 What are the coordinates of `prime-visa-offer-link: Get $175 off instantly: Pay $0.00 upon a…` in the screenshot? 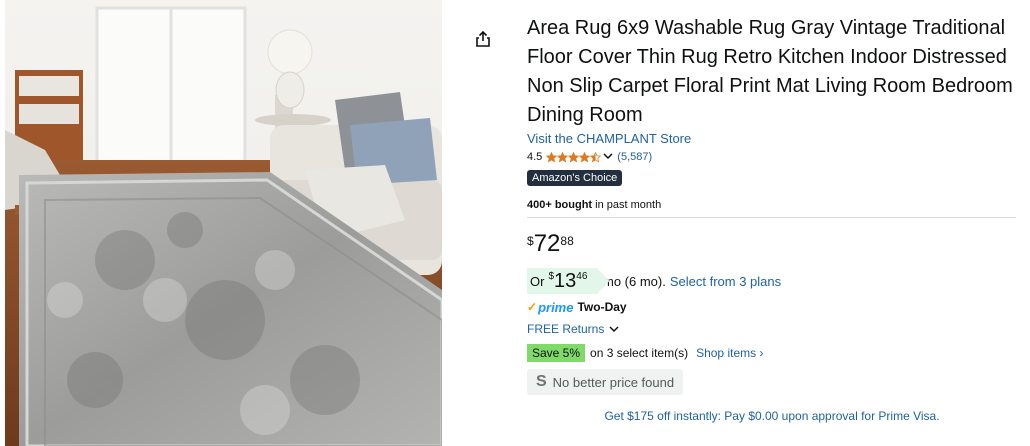 It's located at (772, 416).